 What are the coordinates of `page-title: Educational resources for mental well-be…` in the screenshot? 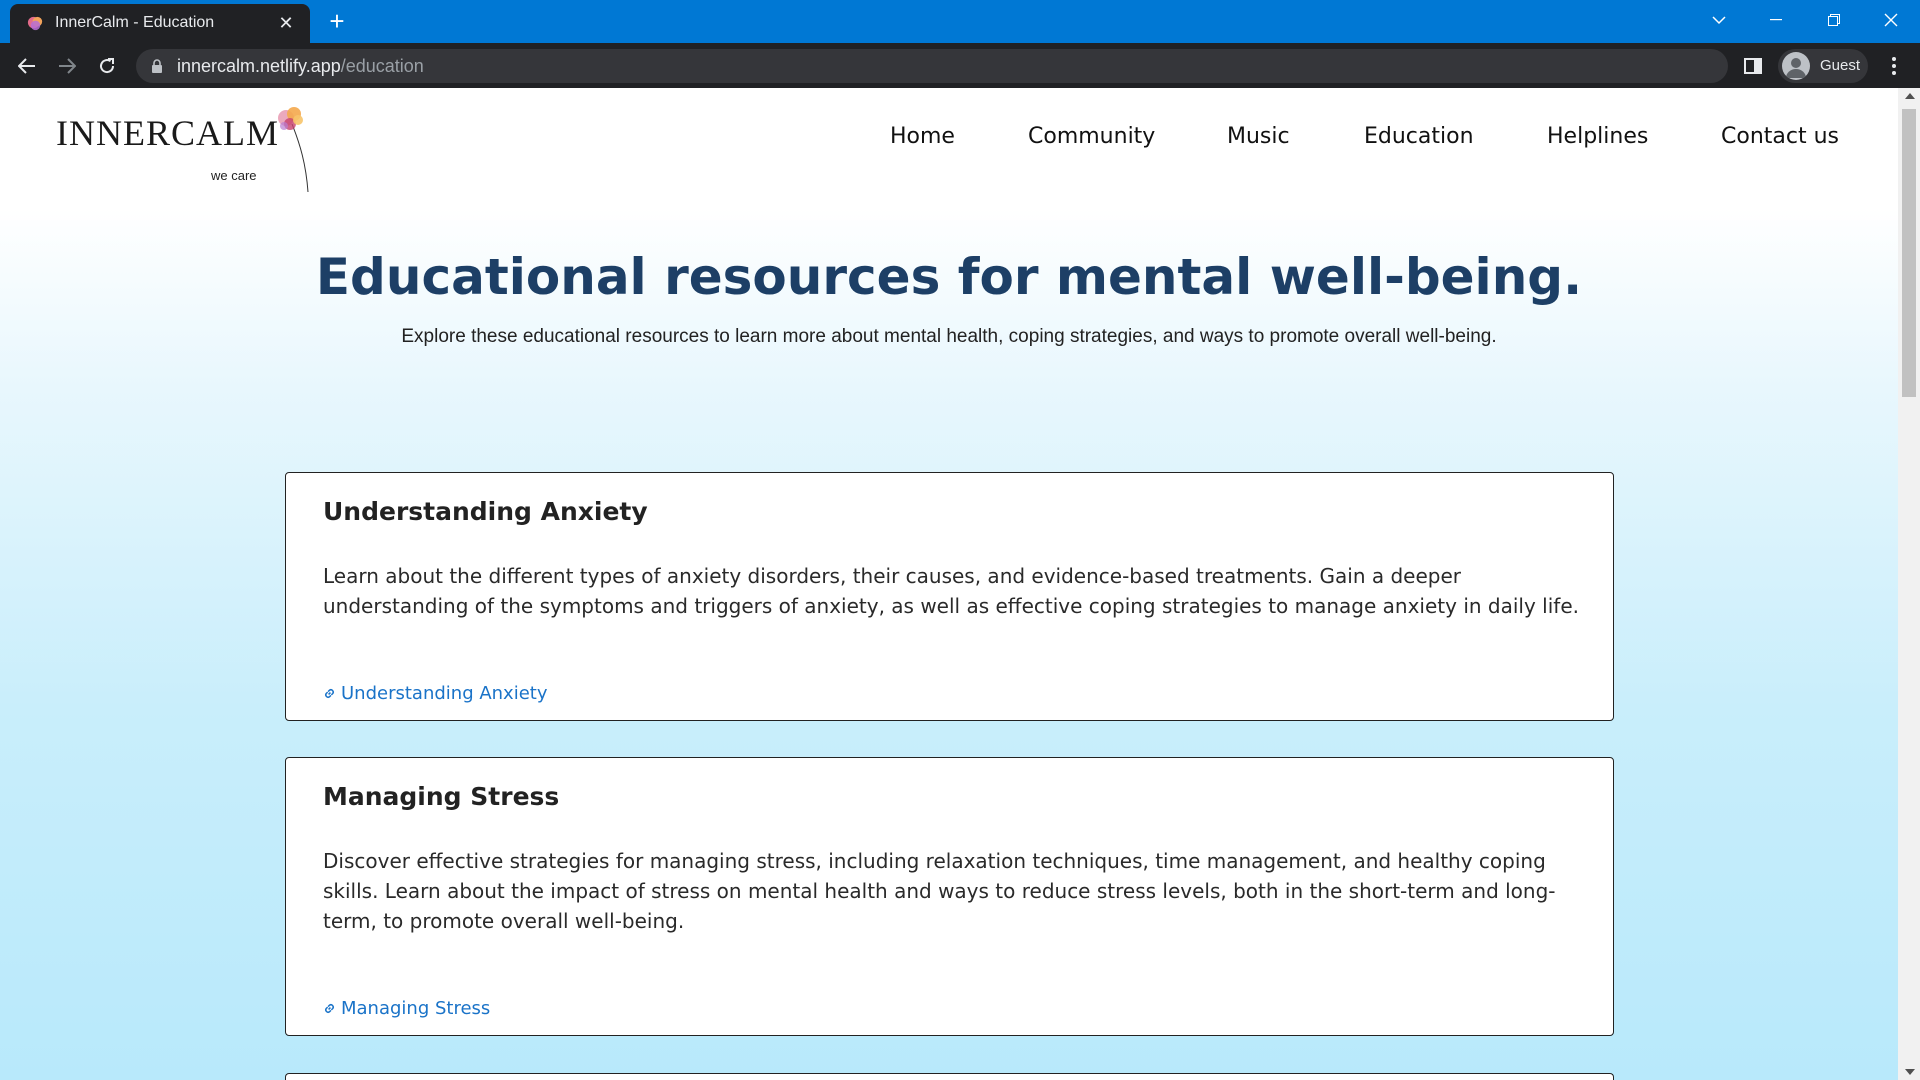 It's located at (949, 277).